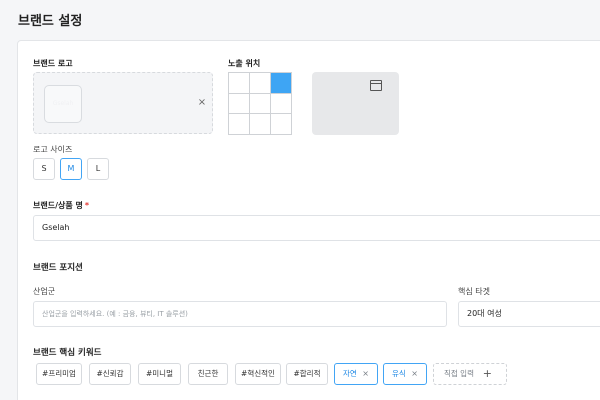 The width and height of the screenshot is (600, 400). I want to click on required-mark: *, so click(87, 205).